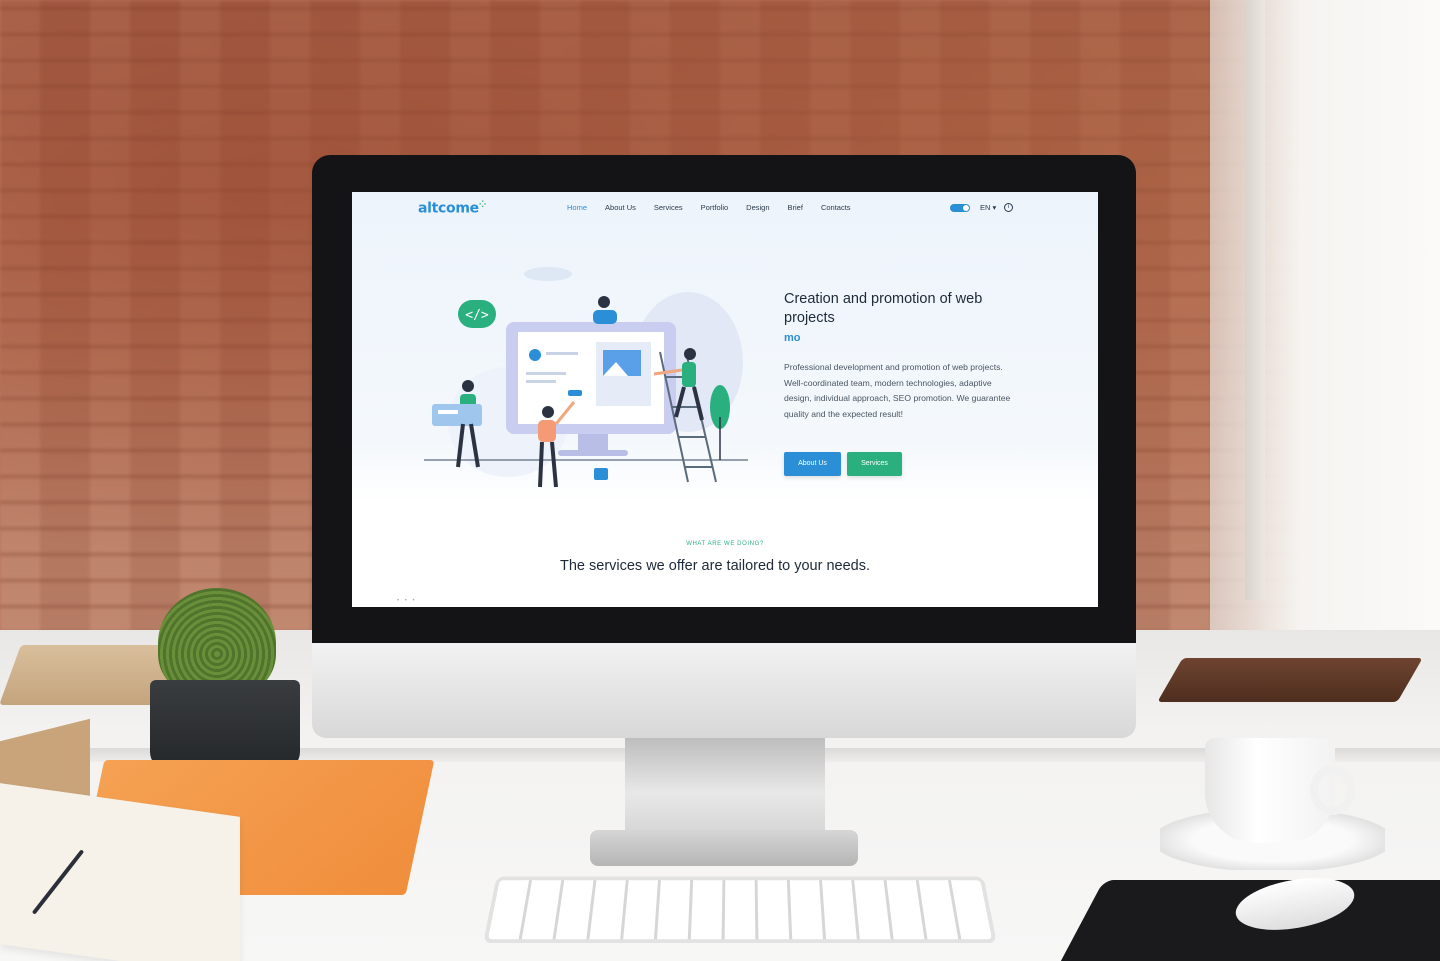 This screenshot has height=961, width=1440. What do you see at coordinates (725, 544) in the screenshot?
I see `services-eyebrow: WHAT ARE WE DOING?` at bounding box center [725, 544].